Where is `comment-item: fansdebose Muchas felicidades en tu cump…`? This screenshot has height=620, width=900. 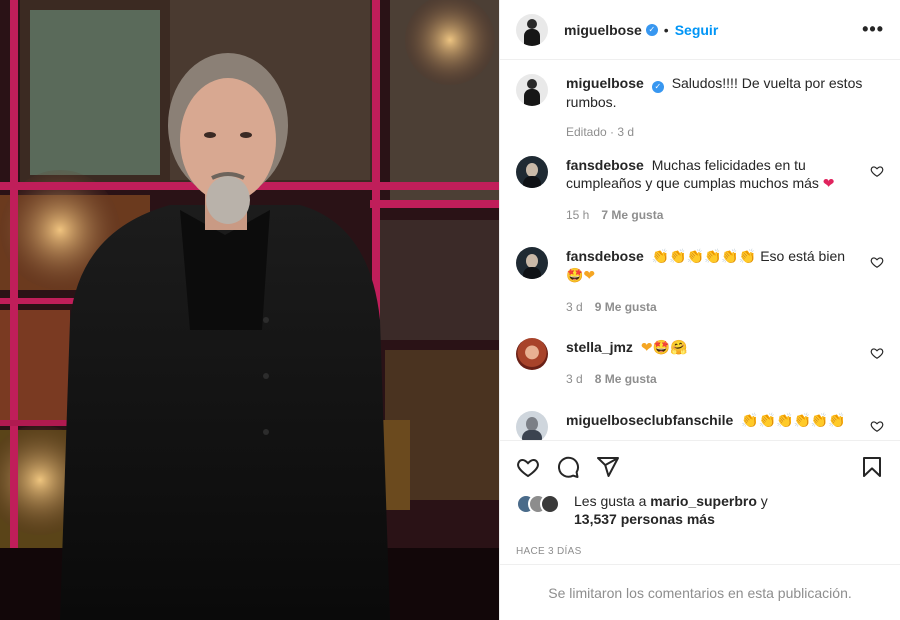 comment-item: fansdebose Muchas felicidades en tu cump… is located at coordinates (700, 201).